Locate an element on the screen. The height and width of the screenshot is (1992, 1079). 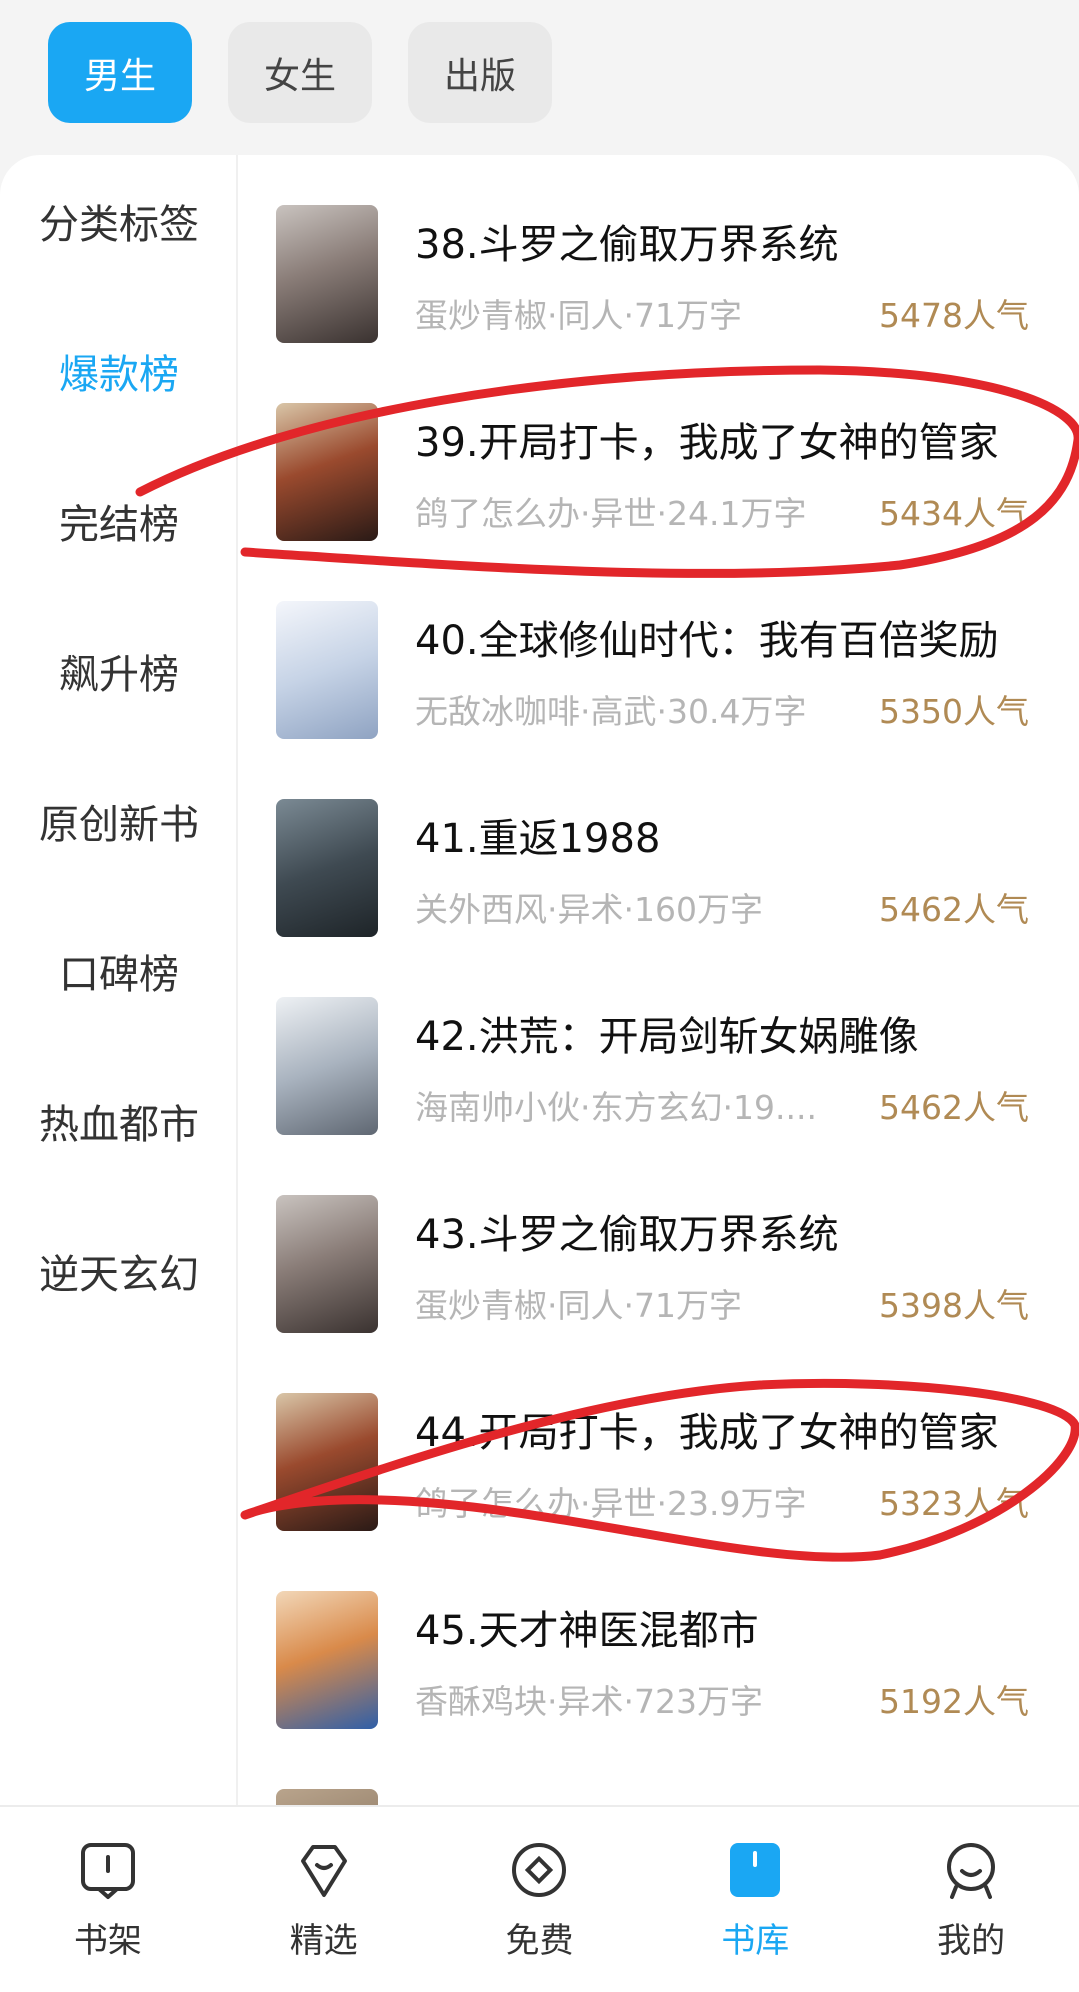
tab-male: 男生 is located at coordinates (120, 72).